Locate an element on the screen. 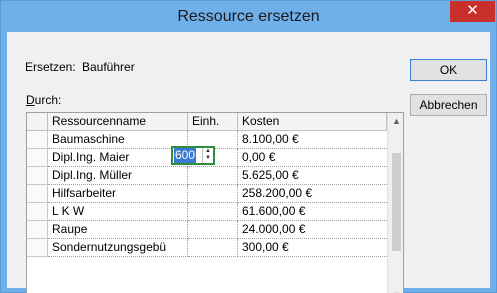  unit-spin-editor: 600 ▲ ▼ is located at coordinates (193, 155).